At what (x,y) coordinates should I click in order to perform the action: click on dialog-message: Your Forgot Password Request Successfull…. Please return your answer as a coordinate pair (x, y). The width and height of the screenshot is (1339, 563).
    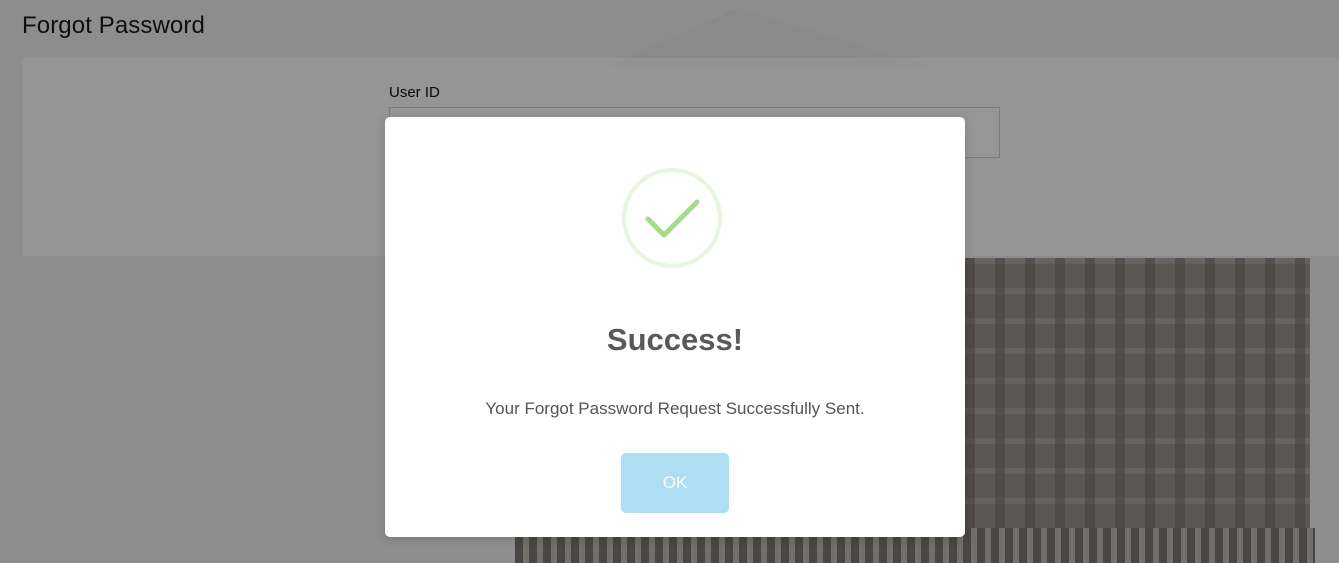
    Looking at the image, I should click on (675, 408).